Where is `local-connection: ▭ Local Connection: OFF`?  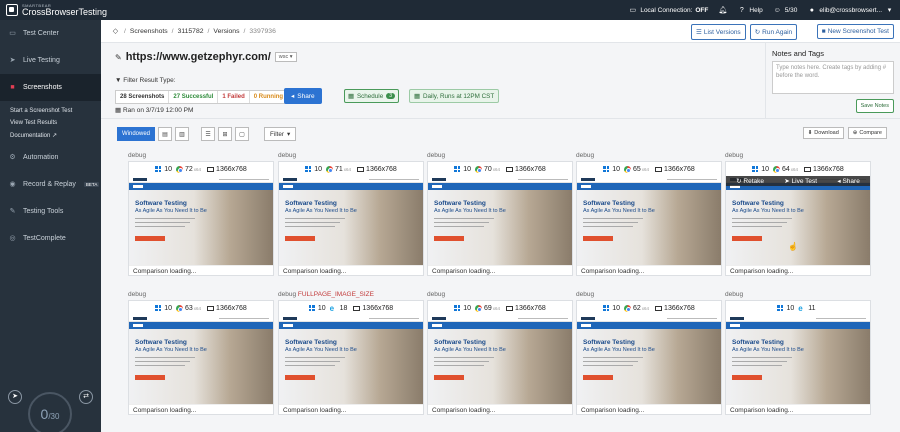 local-connection: ▭ Local Connection: OFF is located at coordinates (668, 10).